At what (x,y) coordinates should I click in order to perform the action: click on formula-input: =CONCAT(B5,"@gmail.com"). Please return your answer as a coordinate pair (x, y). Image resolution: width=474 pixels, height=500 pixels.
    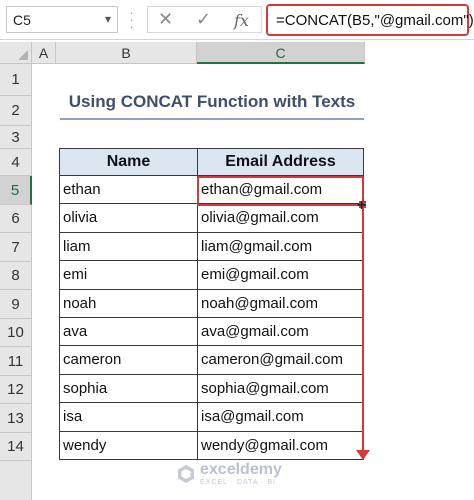
    Looking at the image, I should click on (370, 20).